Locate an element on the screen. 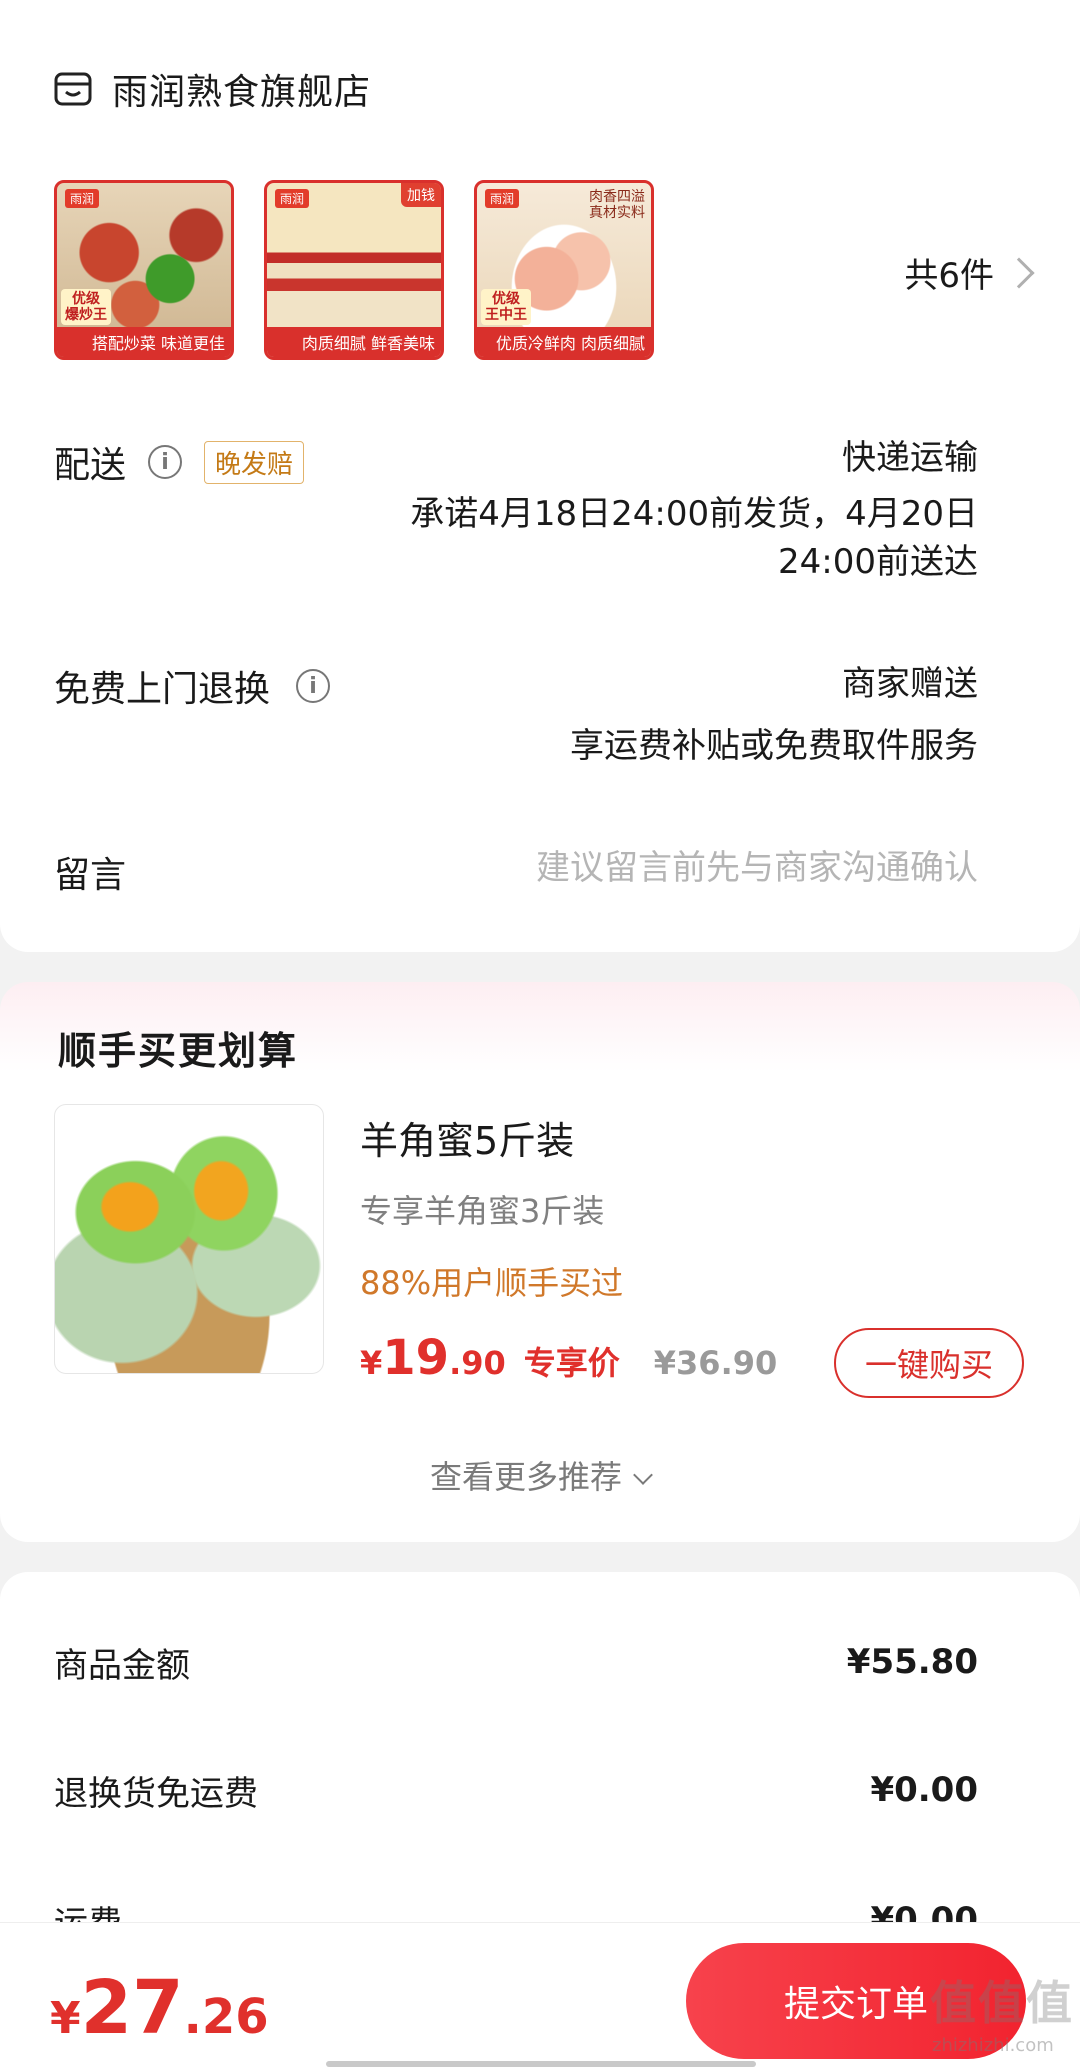 The width and height of the screenshot is (1080, 2072). product-badge: 优级 爆炒王 is located at coordinates (86, 307).